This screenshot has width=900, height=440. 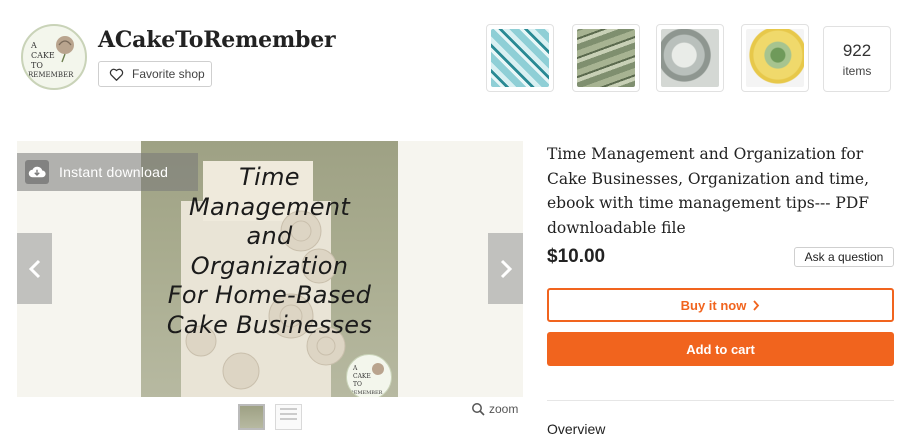 I want to click on cover-line-5: For Home-Based, so click(x=269, y=295).